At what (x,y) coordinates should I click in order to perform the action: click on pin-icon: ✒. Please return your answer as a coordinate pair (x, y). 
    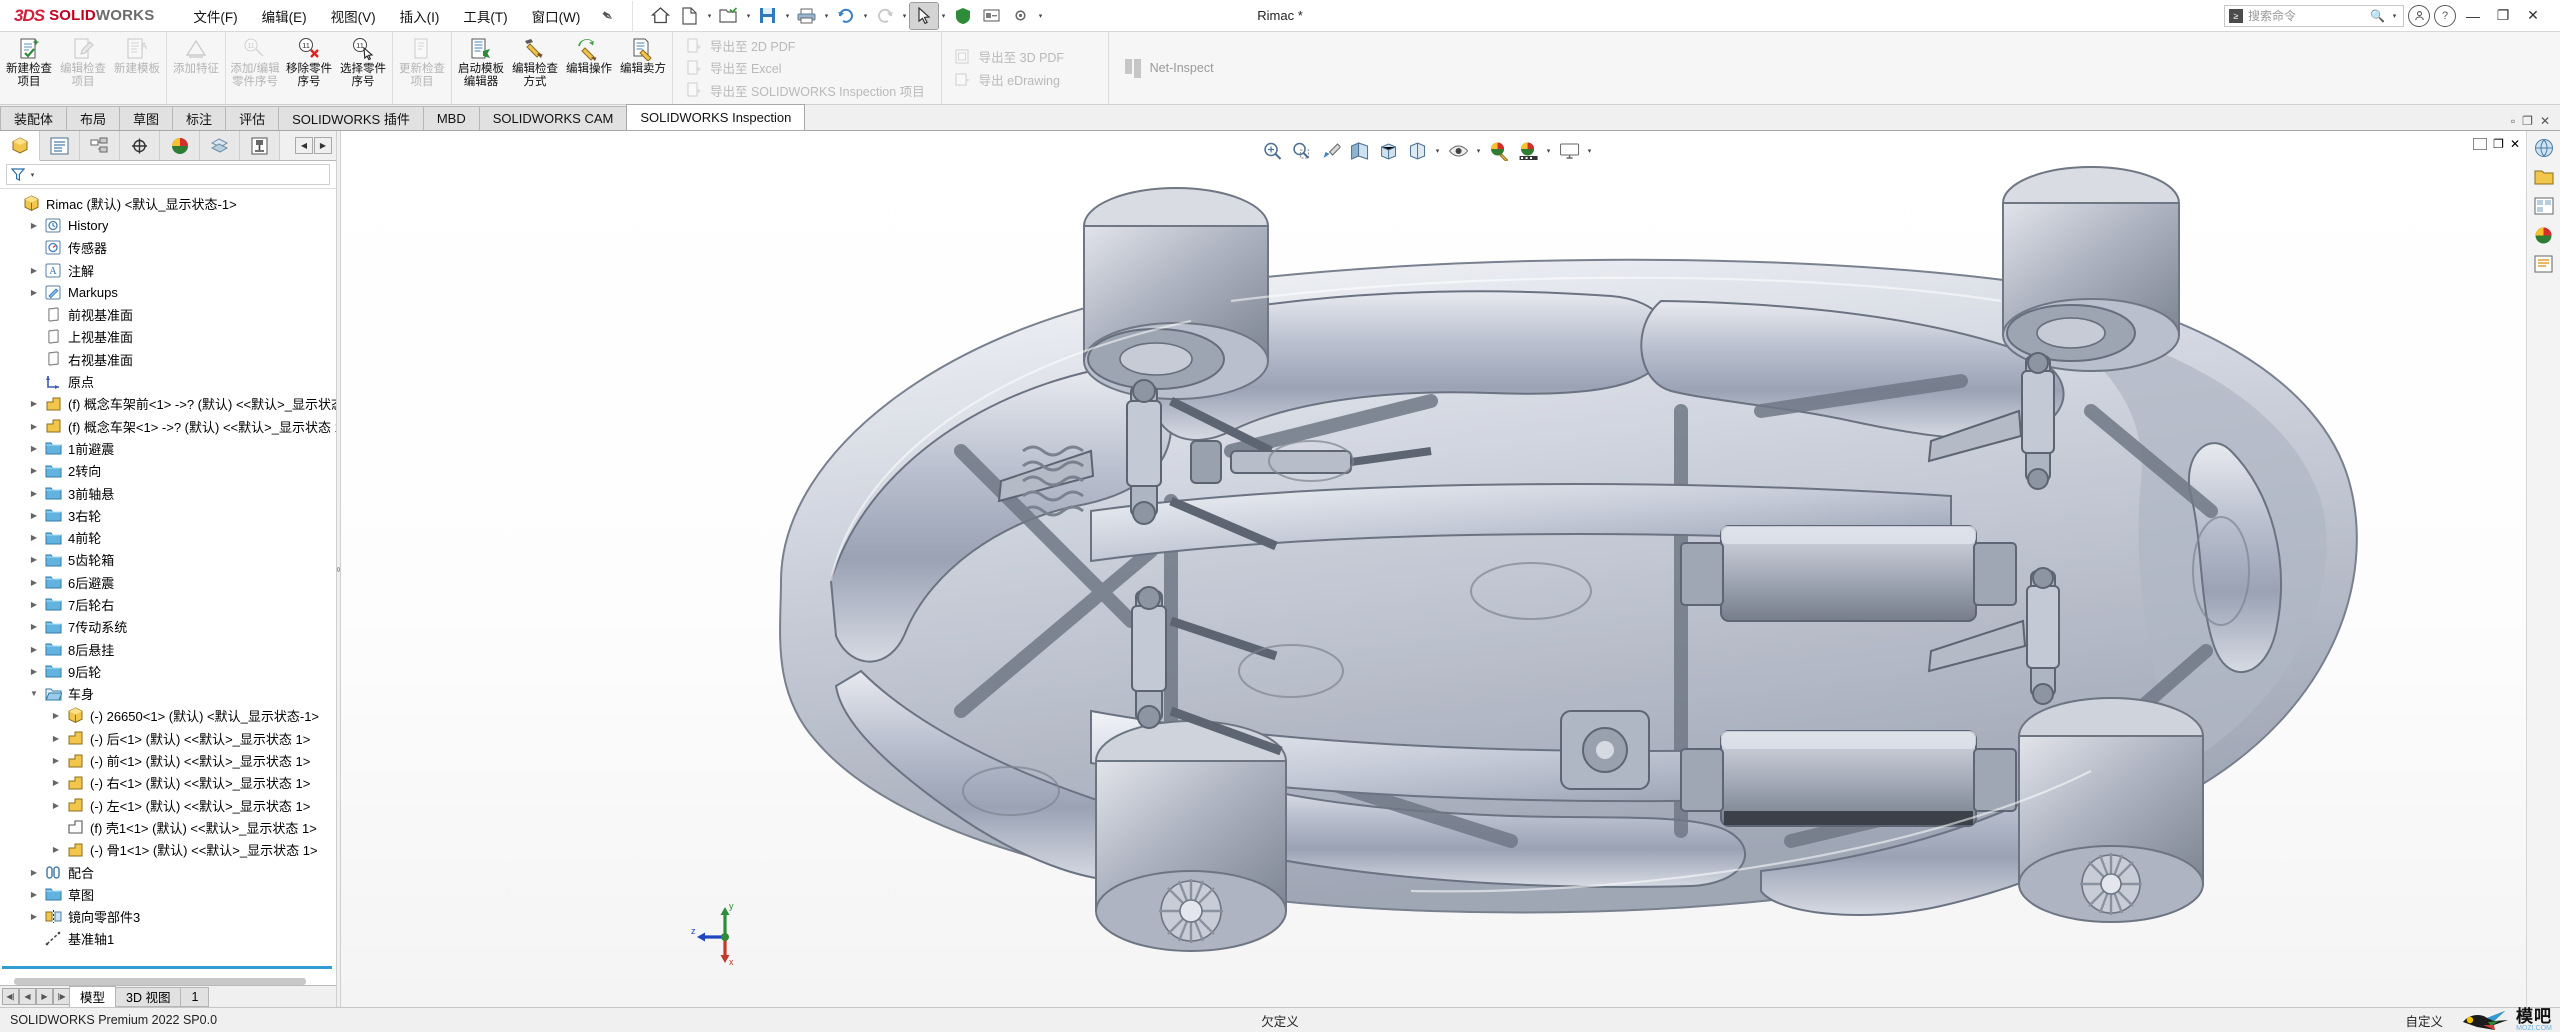
    Looking at the image, I should click on (607, 15).